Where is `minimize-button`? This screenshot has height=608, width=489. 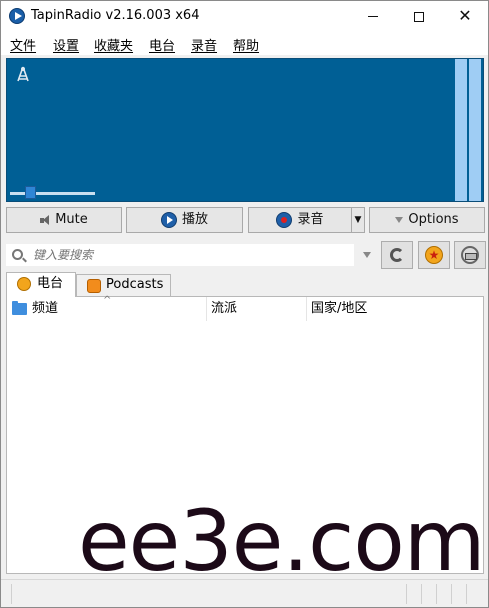
minimize-button is located at coordinates (373, 16).